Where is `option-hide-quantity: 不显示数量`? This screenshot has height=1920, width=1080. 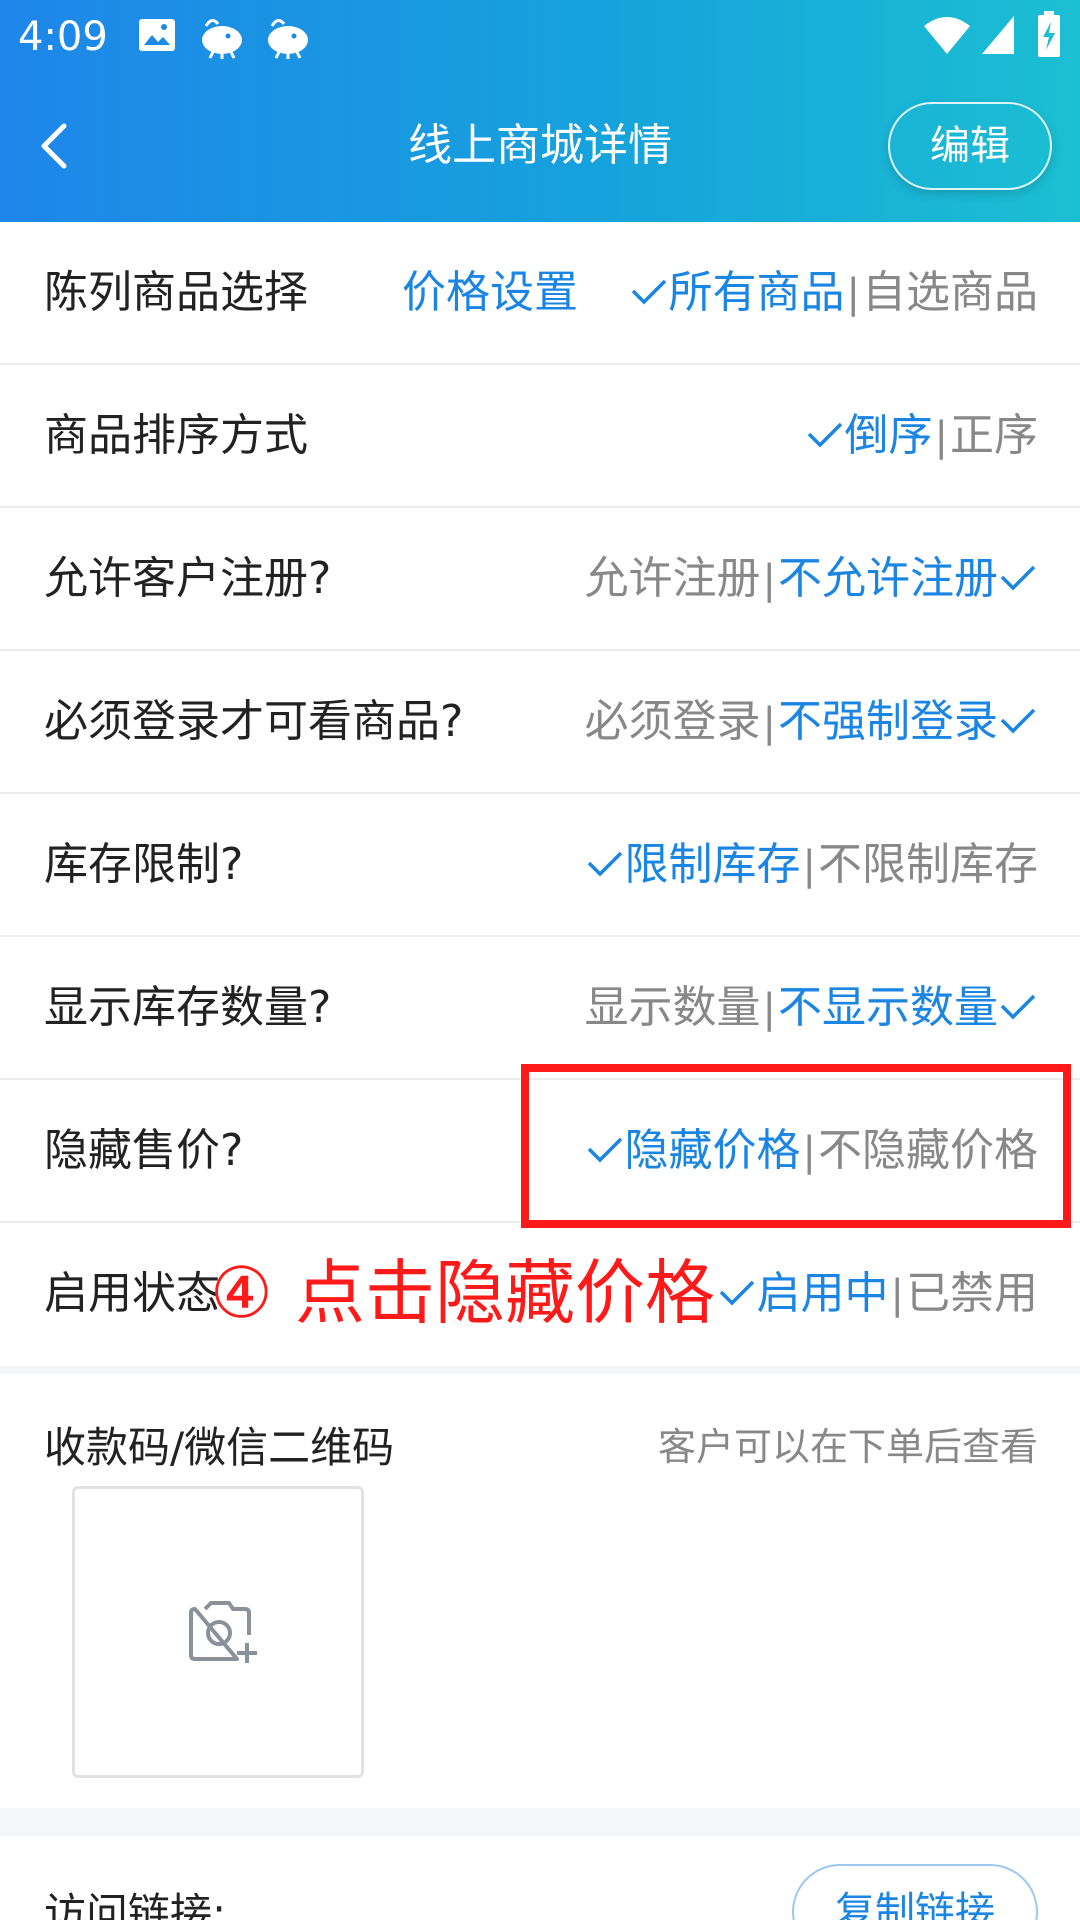
option-hide-quantity: 不显示数量 is located at coordinates (888, 1007).